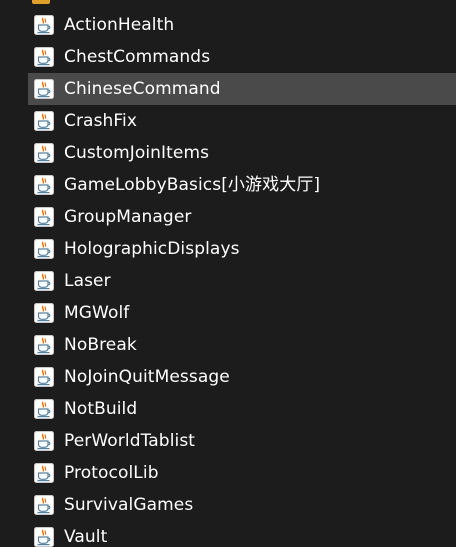  What do you see at coordinates (228, 534) in the screenshot?
I see `file-row-16: Vault` at bounding box center [228, 534].